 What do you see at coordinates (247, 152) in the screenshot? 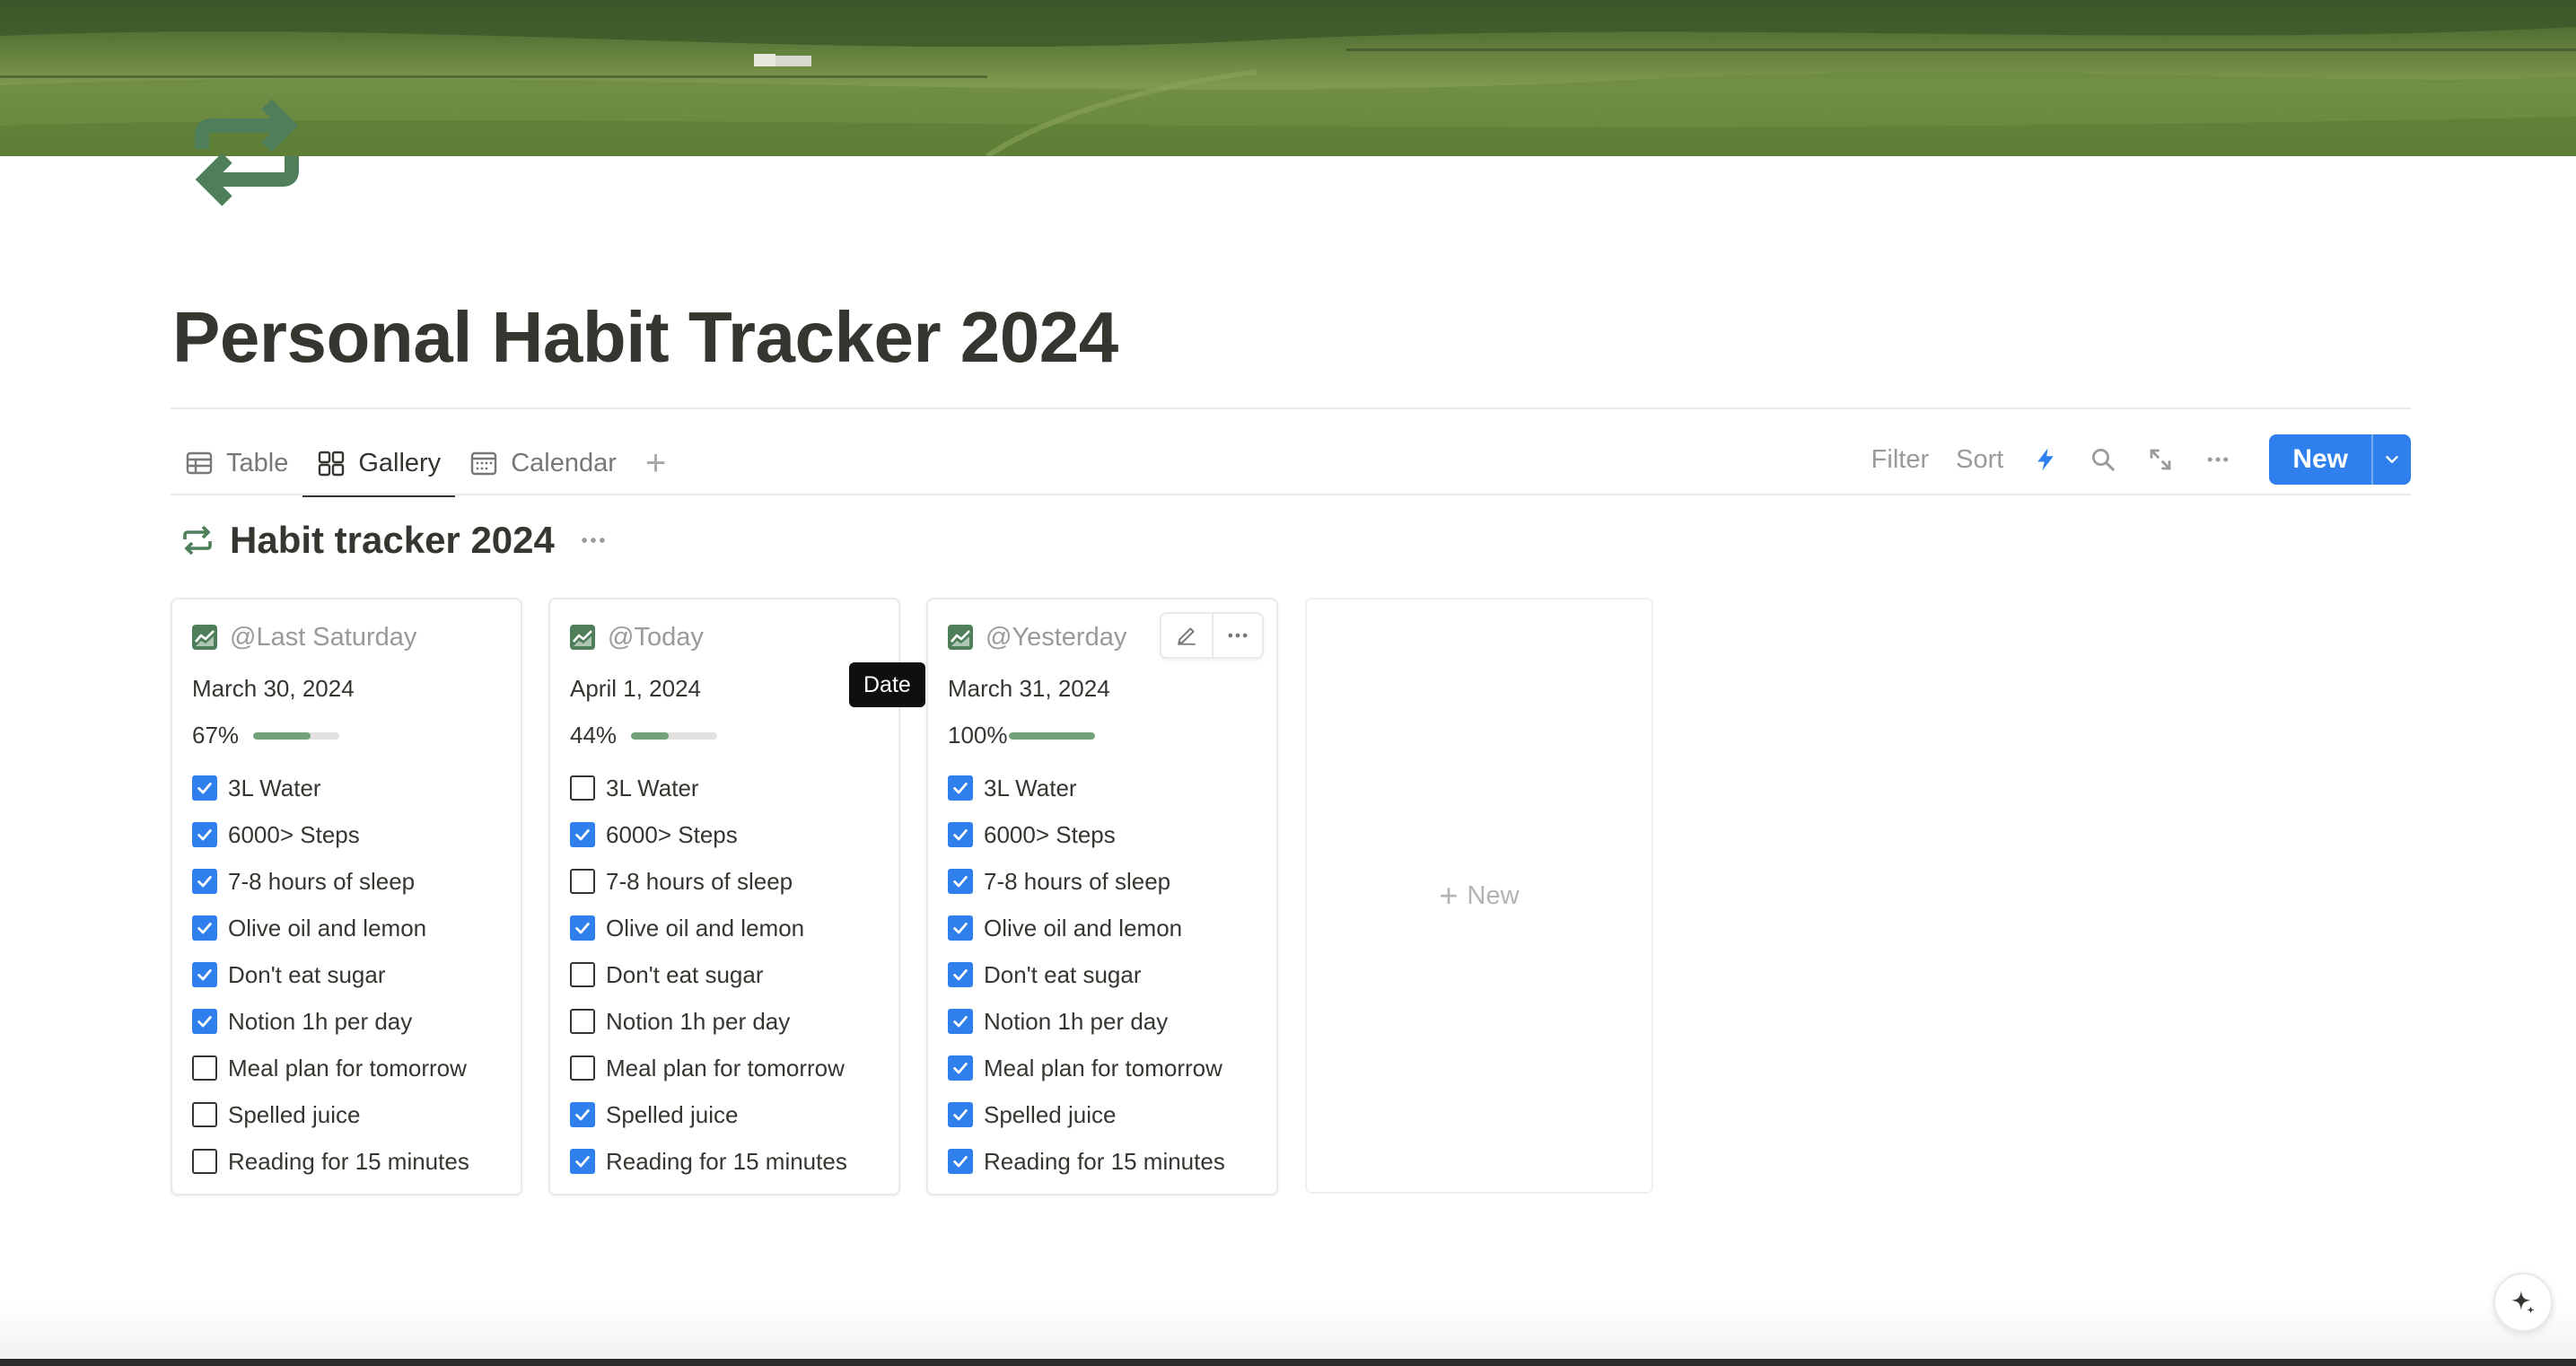
I see `page-repeat-icon` at bounding box center [247, 152].